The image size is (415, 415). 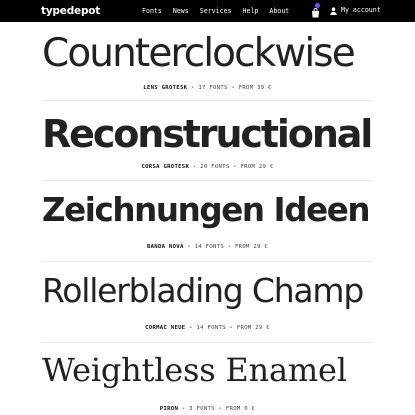 What do you see at coordinates (240, 409) in the screenshot?
I see `font-price: FROM 0 €` at bounding box center [240, 409].